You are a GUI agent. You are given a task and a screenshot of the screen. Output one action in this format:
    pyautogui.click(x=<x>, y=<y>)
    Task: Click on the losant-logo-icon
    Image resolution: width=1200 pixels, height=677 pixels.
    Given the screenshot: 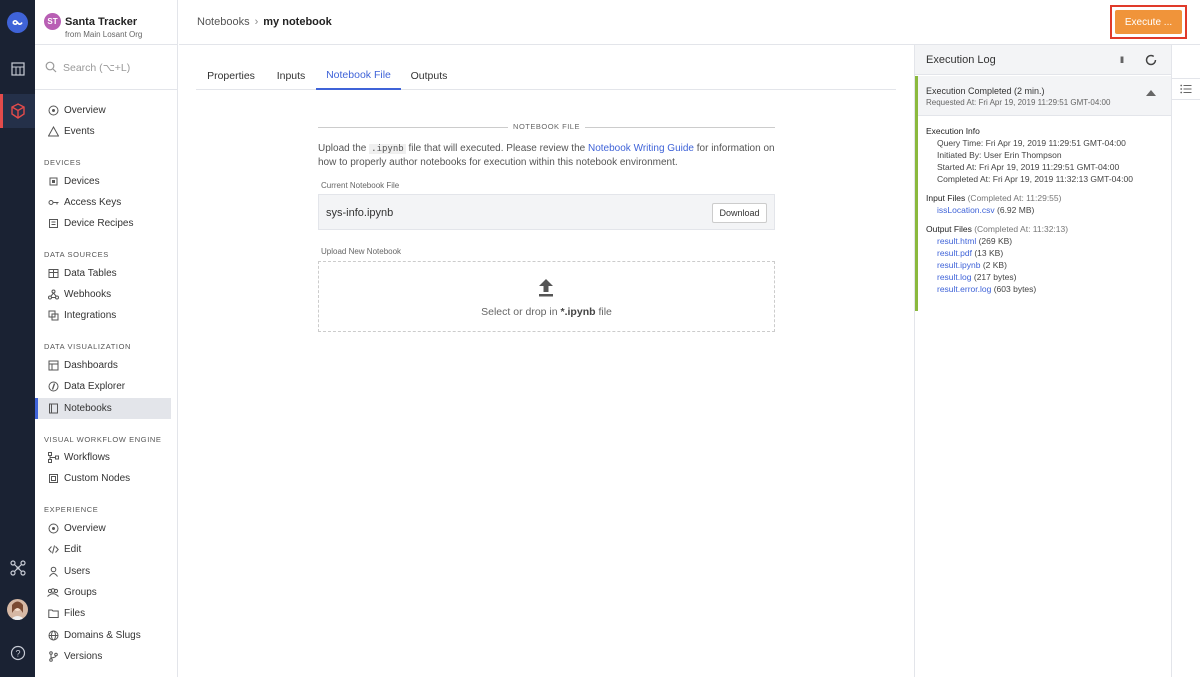 What is the action you would take?
    pyautogui.click(x=17, y=22)
    